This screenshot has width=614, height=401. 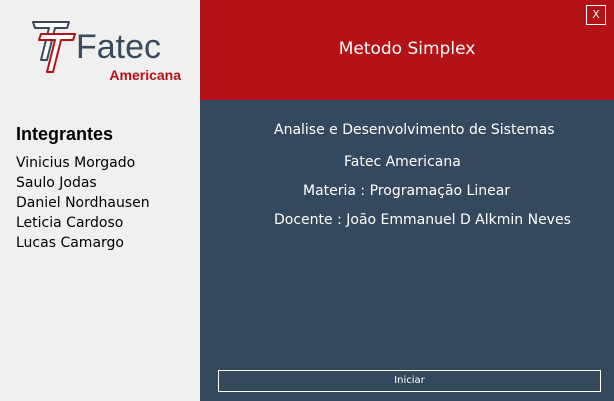 What do you see at coordinates (407, 191) in the screenshot?
I see `subject-label: Materia : Programação Linear` at bounding box center [407, 191].